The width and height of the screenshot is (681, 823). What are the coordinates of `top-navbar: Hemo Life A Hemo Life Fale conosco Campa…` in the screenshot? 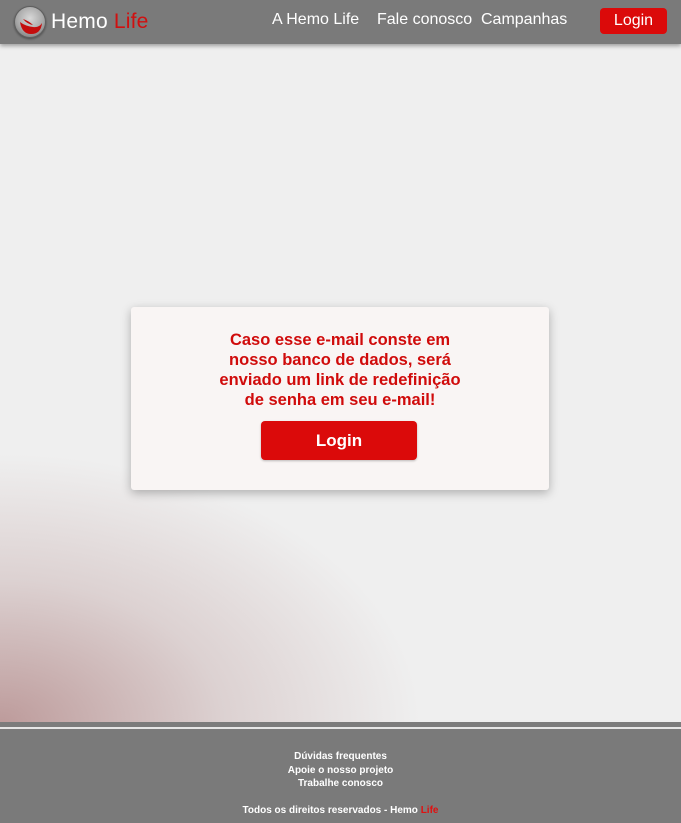 It's located at (340, 22).